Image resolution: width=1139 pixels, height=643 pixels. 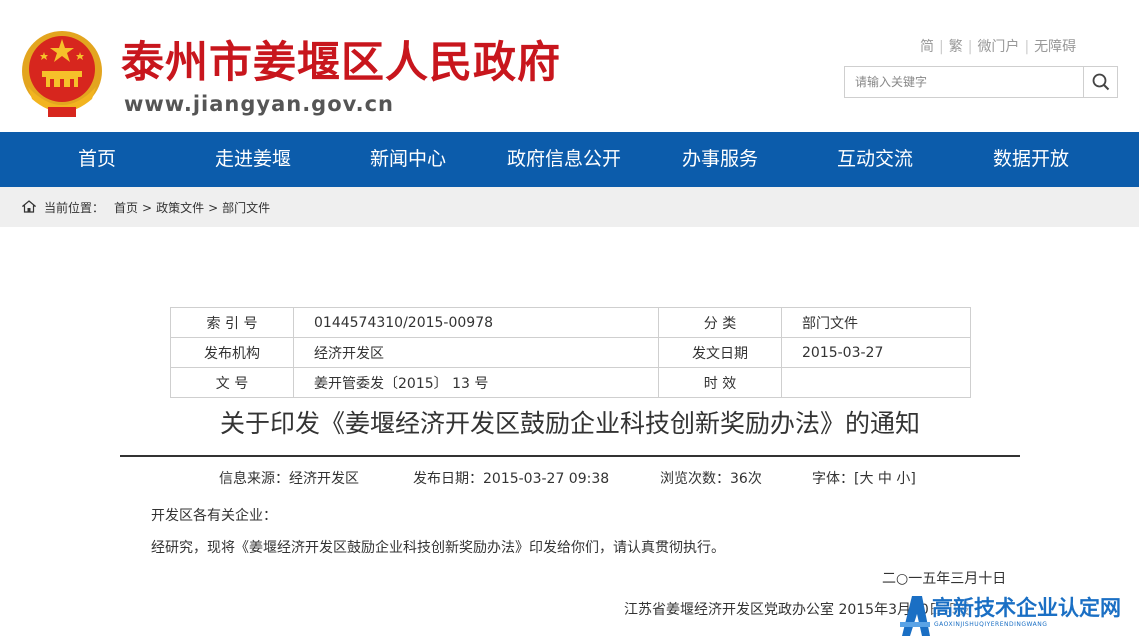 What do you see at coordinates (903, 479) in the screenshot?
I see `font-size-small-button: 小` at bounding box center [903, 479].